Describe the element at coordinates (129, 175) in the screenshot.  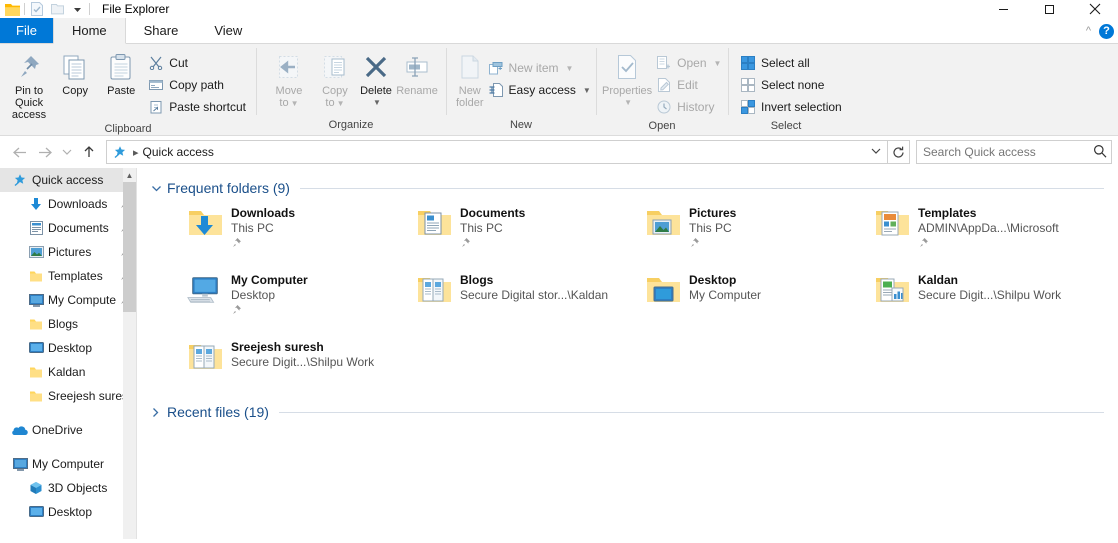
I see `scroll-up-arrow-icon: ▲` at that location.